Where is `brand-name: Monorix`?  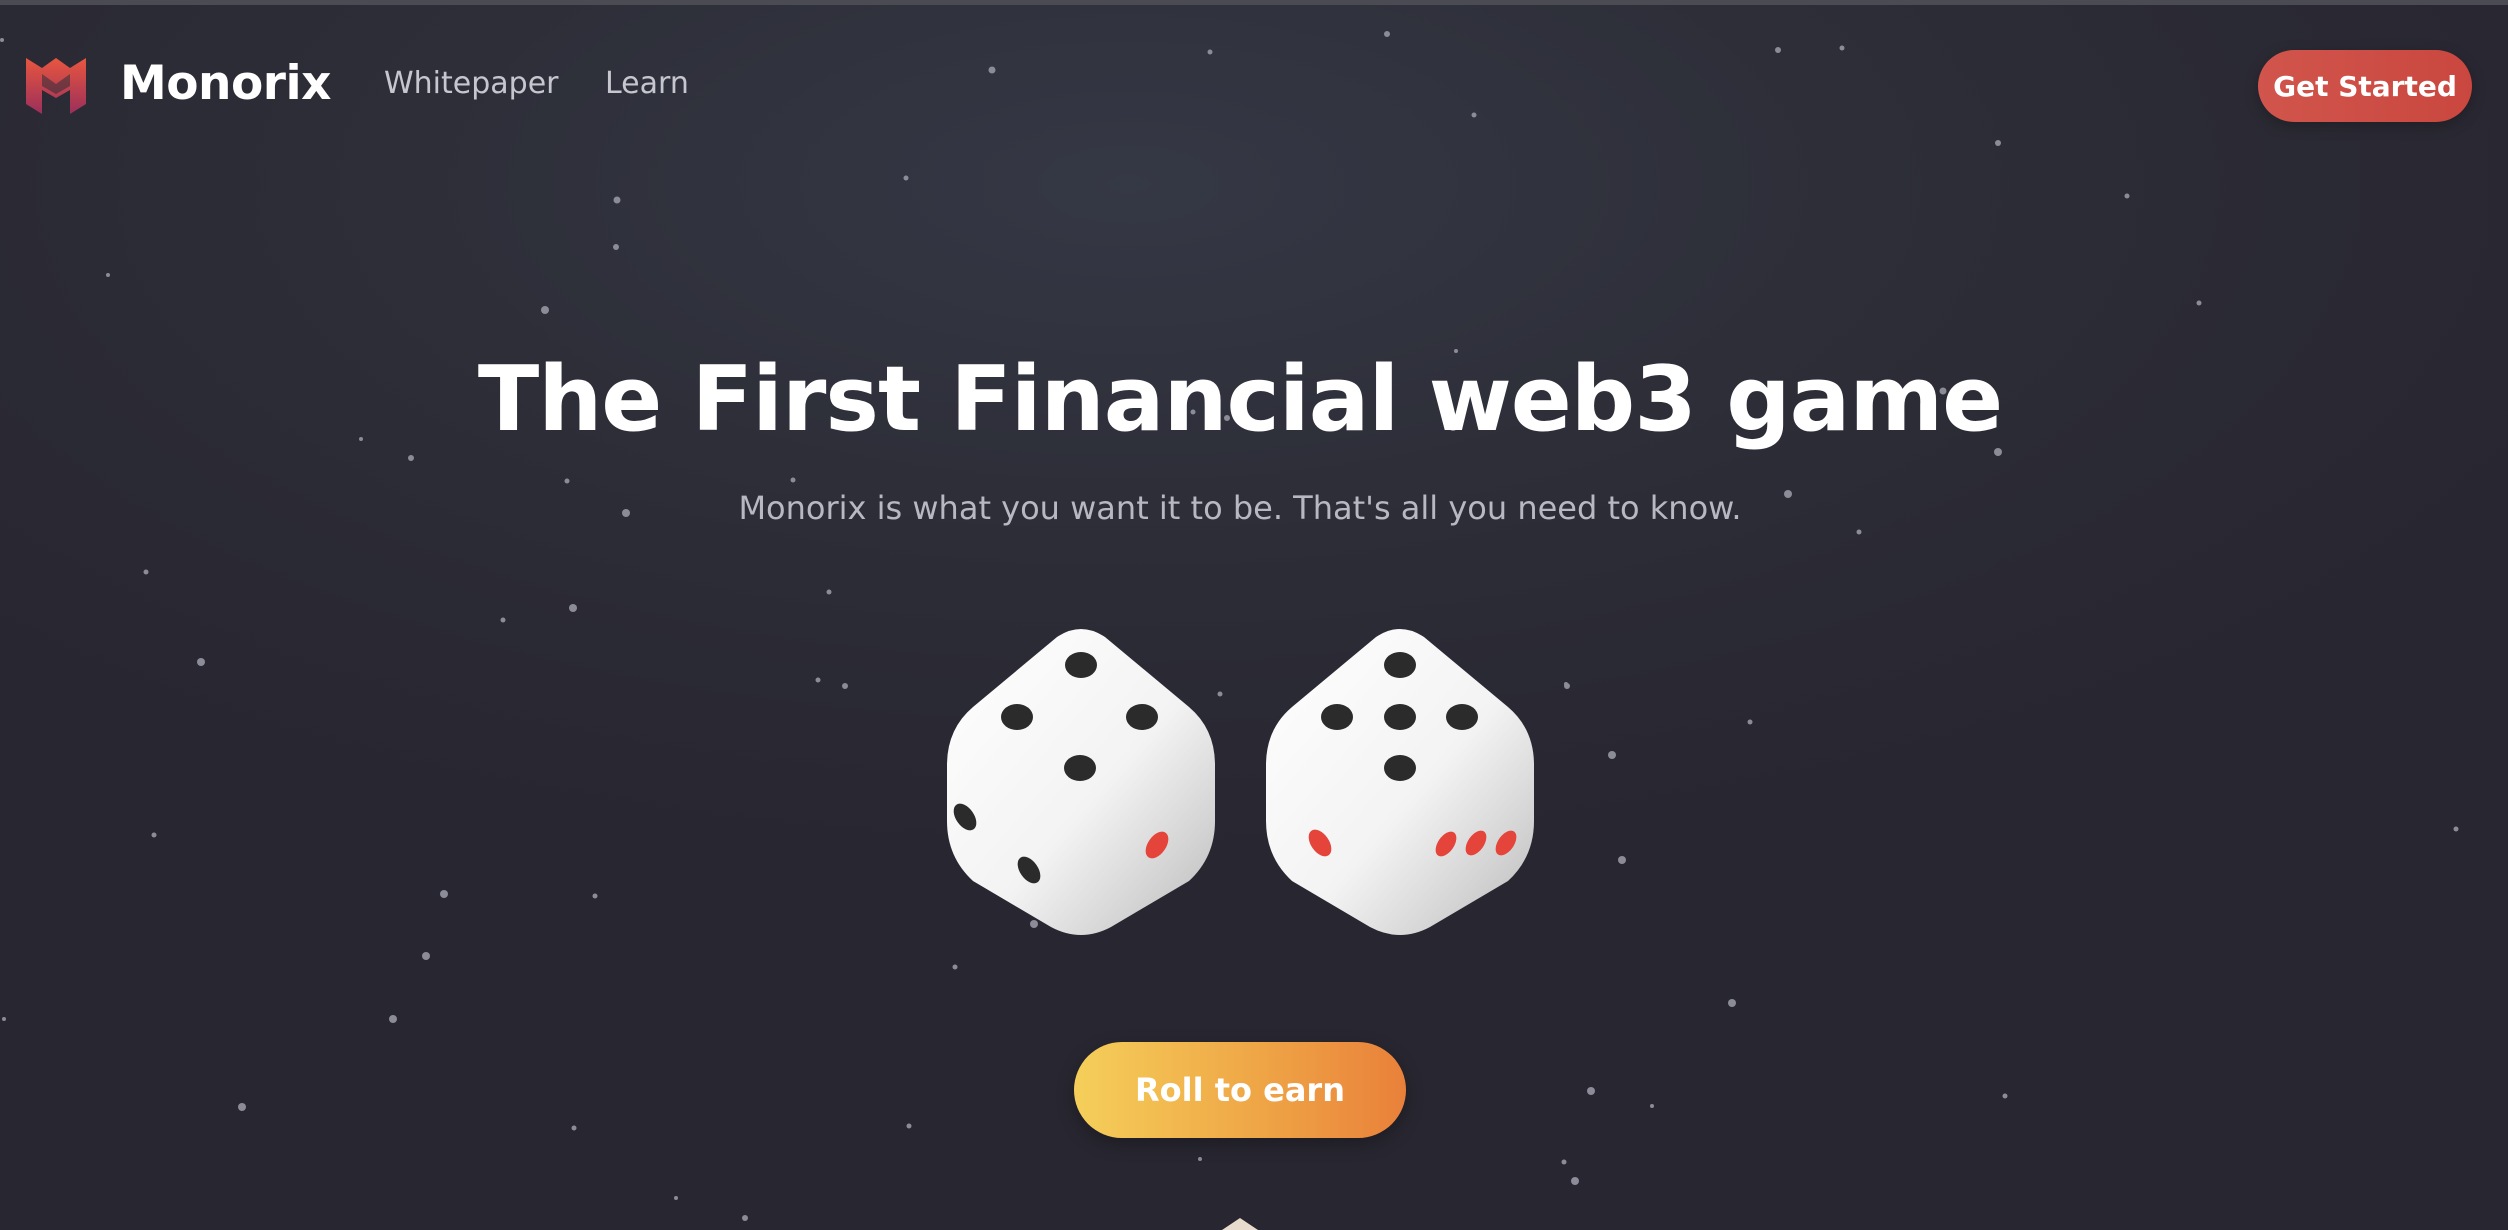
brand-name: Monorix is located at coordinates (225, 84).